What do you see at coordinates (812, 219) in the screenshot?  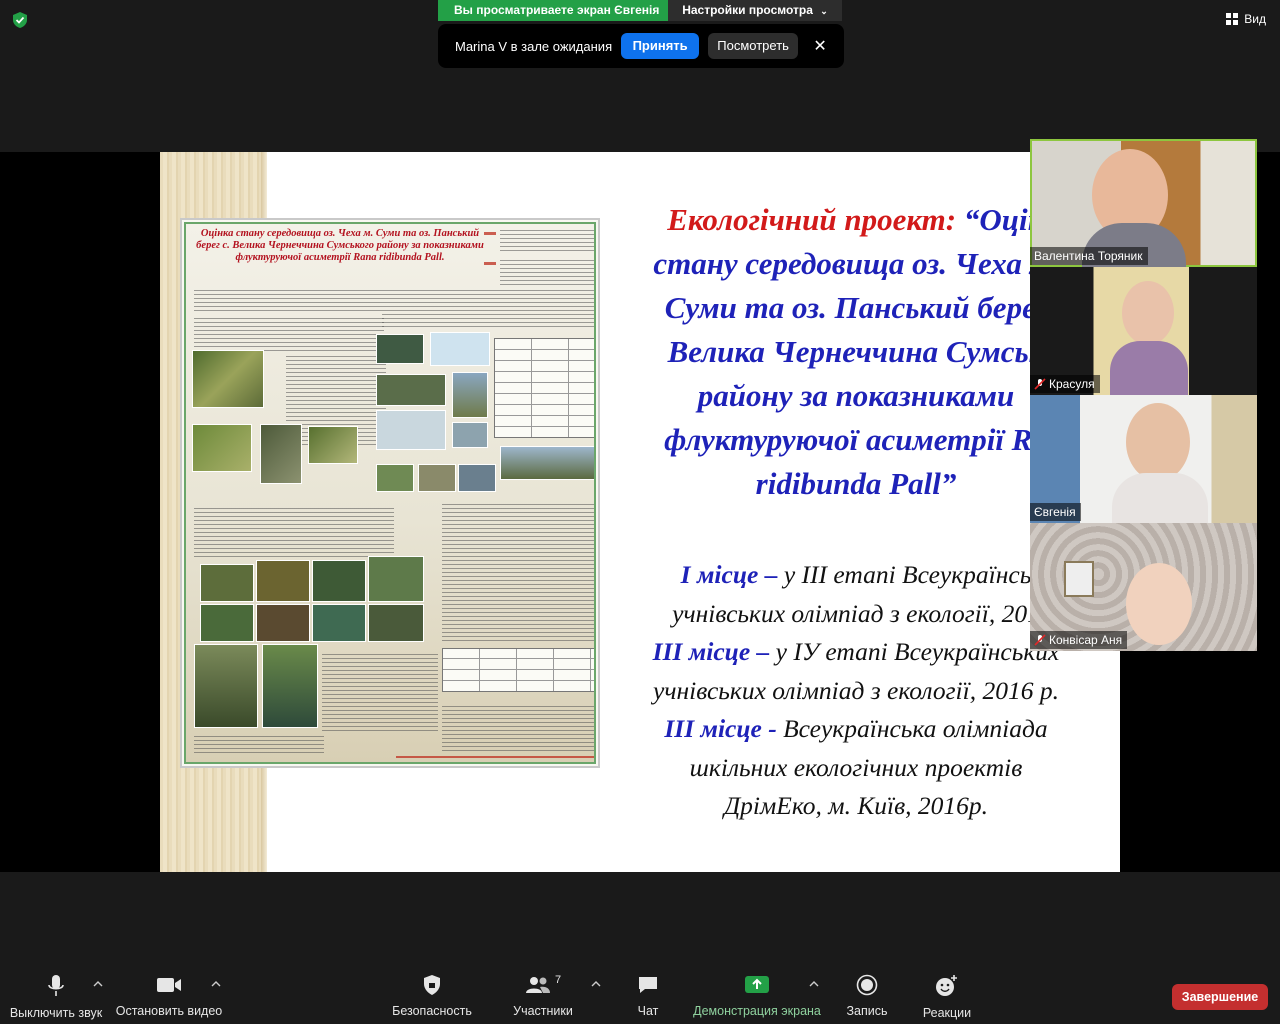 I see `slide-title-red: Екологічний проект:` at bounding box center [812, 219].